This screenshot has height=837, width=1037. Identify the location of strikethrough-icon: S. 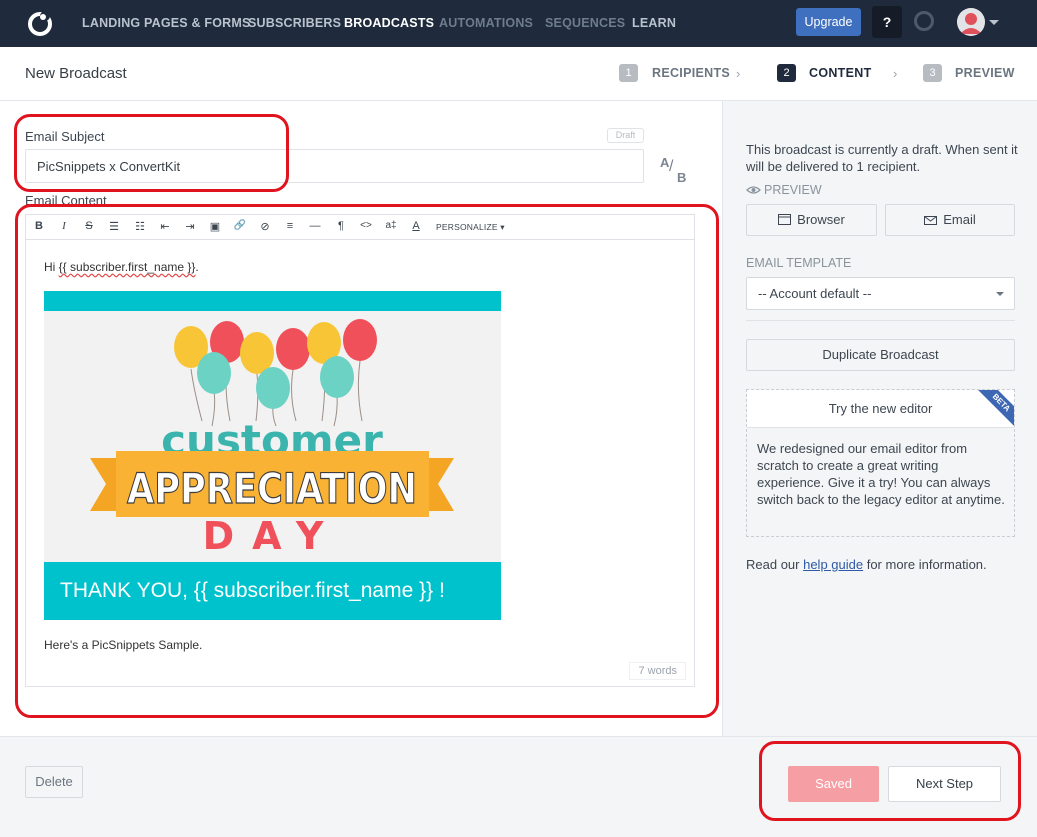
(89, 226).